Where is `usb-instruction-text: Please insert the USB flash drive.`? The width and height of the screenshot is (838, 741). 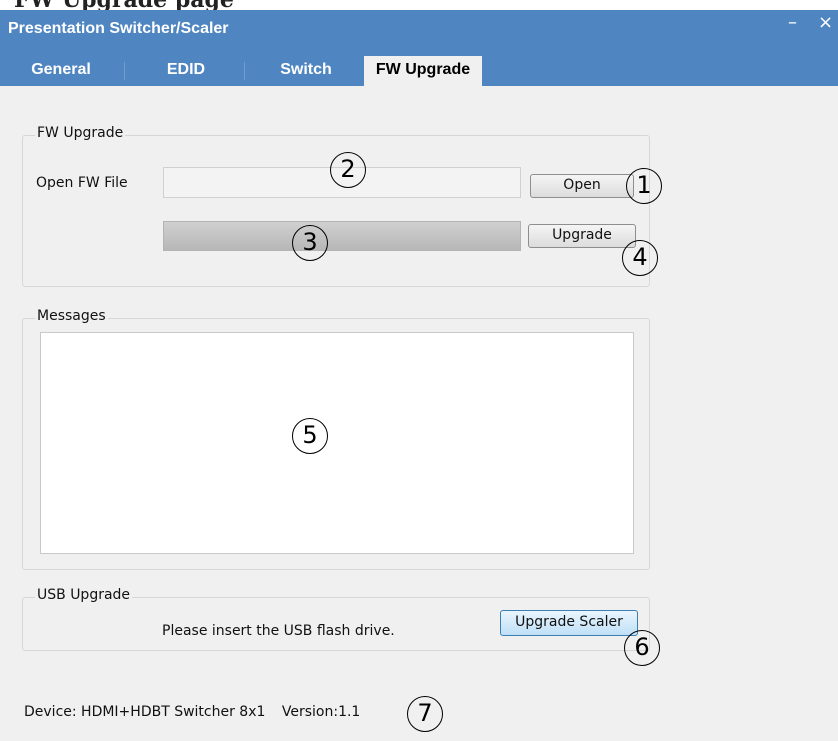
usb-instruction-text: Please insert the USB flash drive. is located at coordinates (278, 631).